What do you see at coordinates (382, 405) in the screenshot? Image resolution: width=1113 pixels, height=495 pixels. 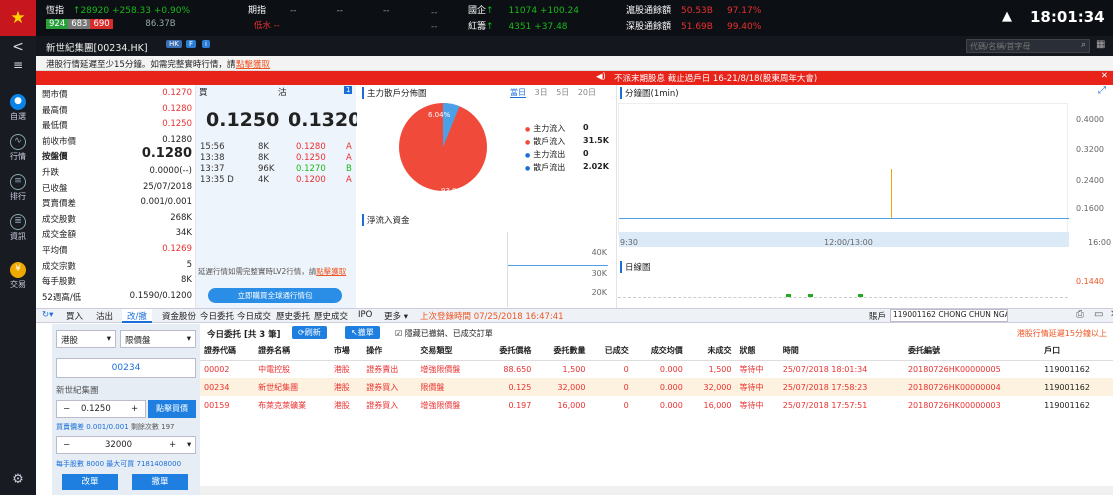 I see `order-cell: 證券買入` at bounding box center [382, 405].